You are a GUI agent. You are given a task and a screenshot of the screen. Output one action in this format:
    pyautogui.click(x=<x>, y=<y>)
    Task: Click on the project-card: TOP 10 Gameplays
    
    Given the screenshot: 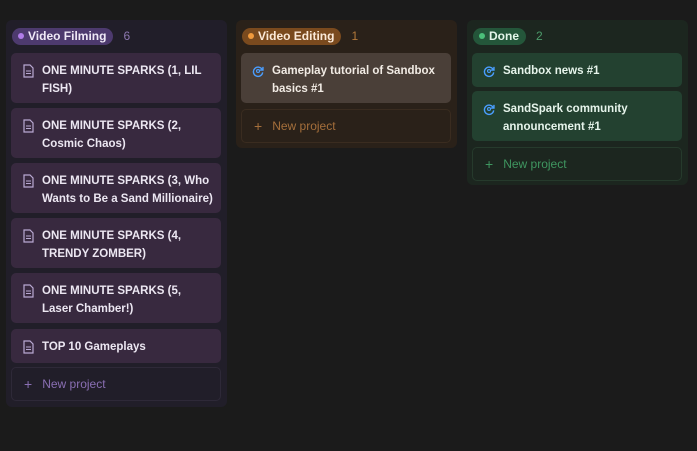 What is the action you would take?
    pyautogui.click(x=116, y=346)
    